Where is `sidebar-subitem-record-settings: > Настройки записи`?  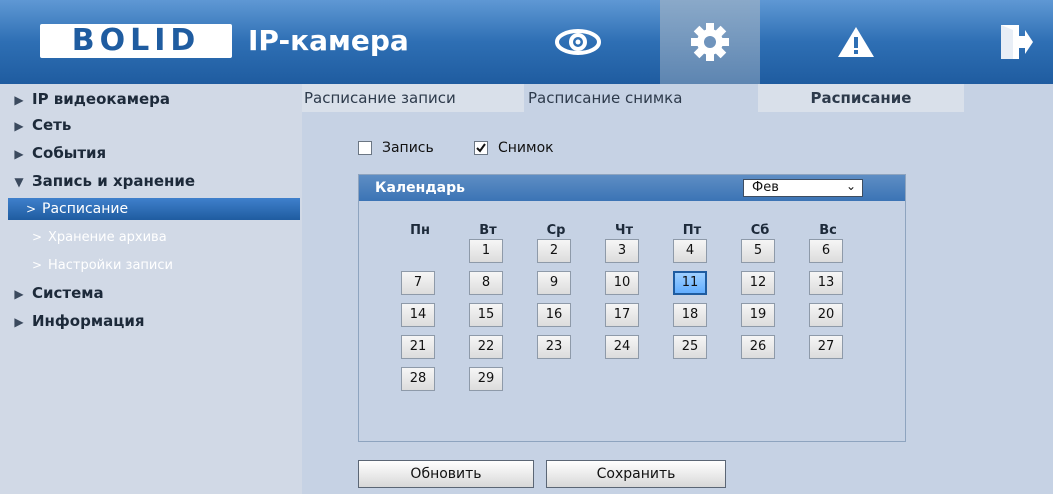 sidebar-subitem-record-settings: > Настройки записи is located at coordinates (154, 265).